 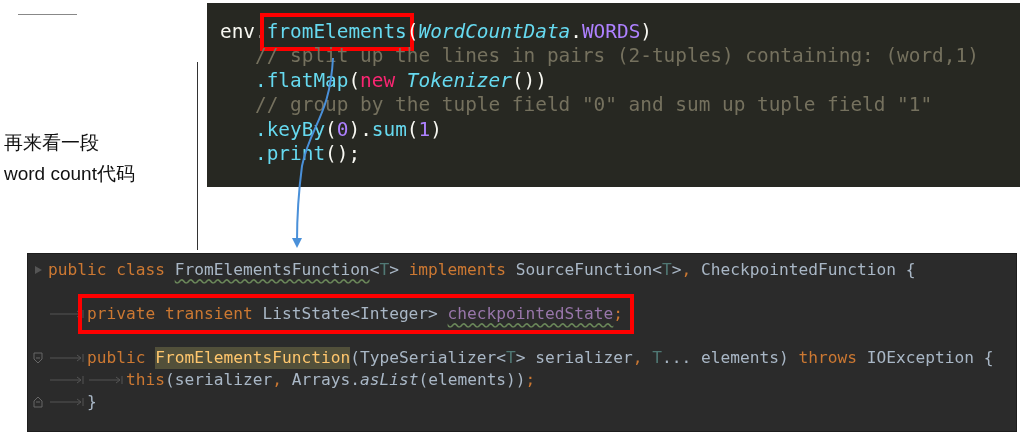 I want to click on code-token: // split up the lines in pairs (2-tuples) containing: (word,1), so click(x=616, y=56).